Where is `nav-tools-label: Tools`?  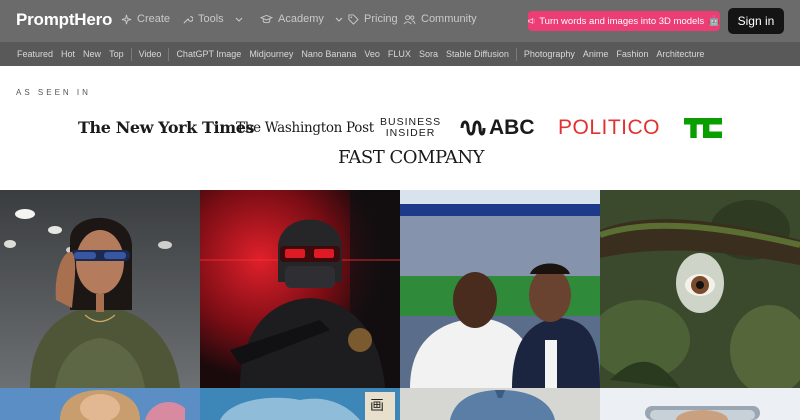
nav-tools-label: Tools is located at coordinates (211, 19).